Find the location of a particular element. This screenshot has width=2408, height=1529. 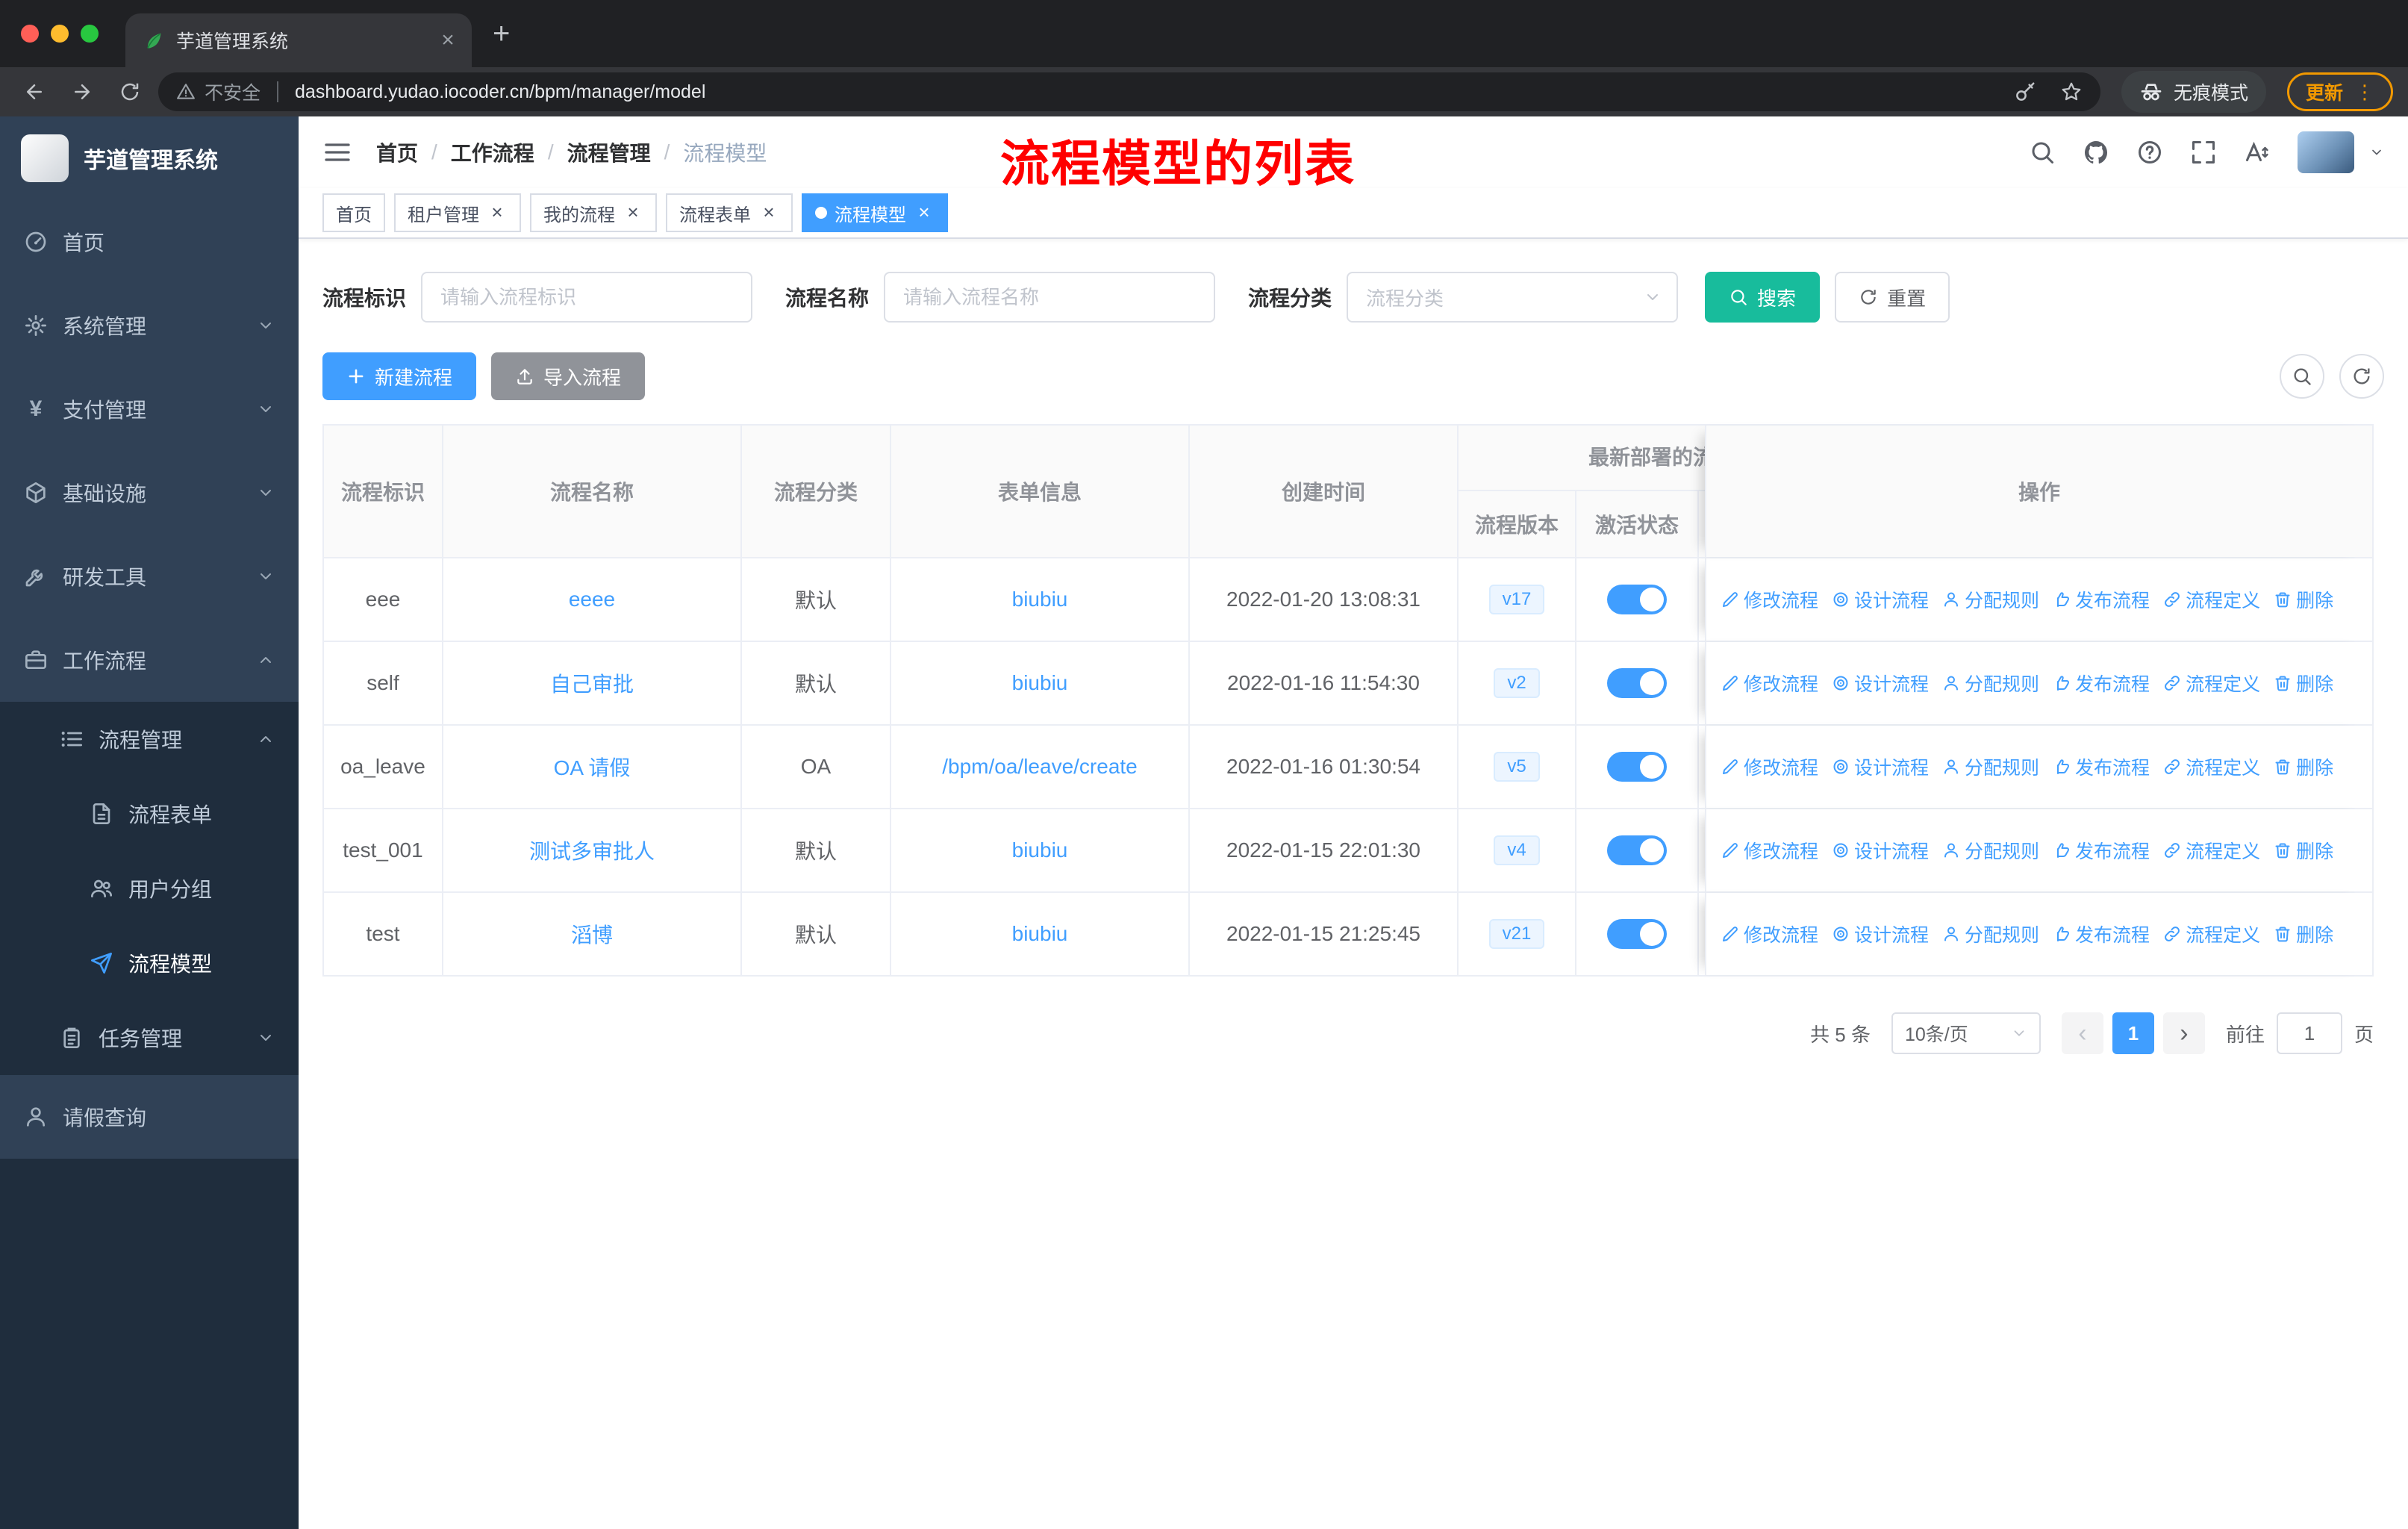

browser-menu-icon: ⋮ is located at coordinates (2364, 92).